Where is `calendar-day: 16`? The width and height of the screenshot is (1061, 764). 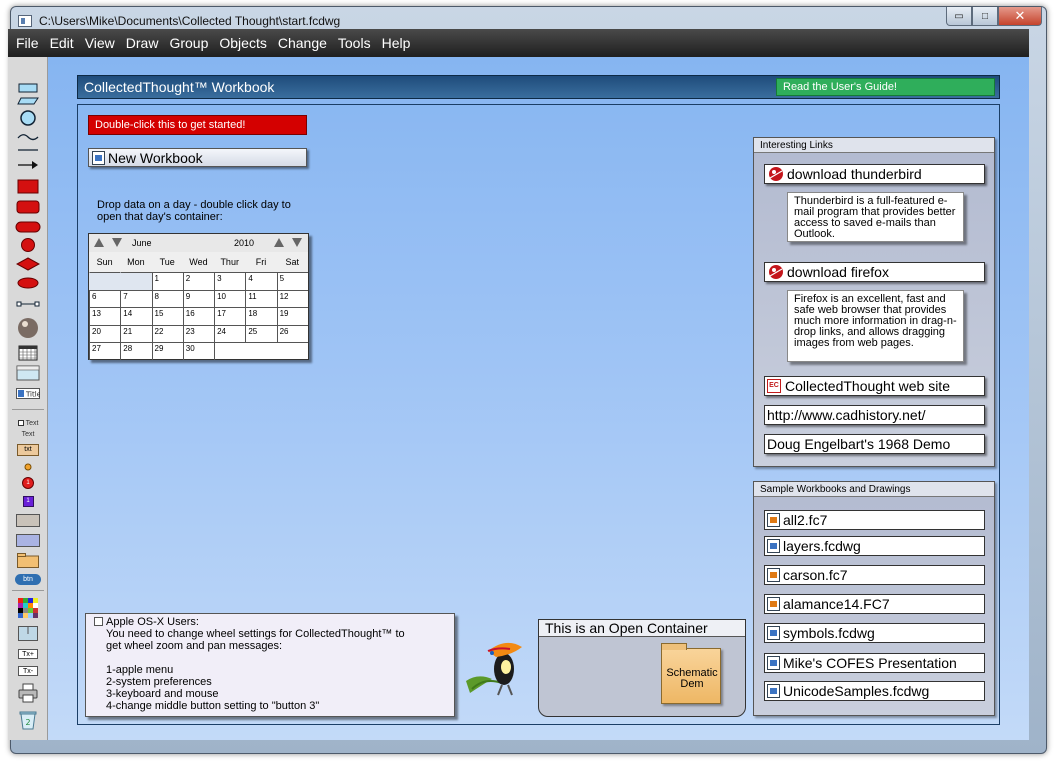
calendar-day: 16 is located at coordinates (198, 316).